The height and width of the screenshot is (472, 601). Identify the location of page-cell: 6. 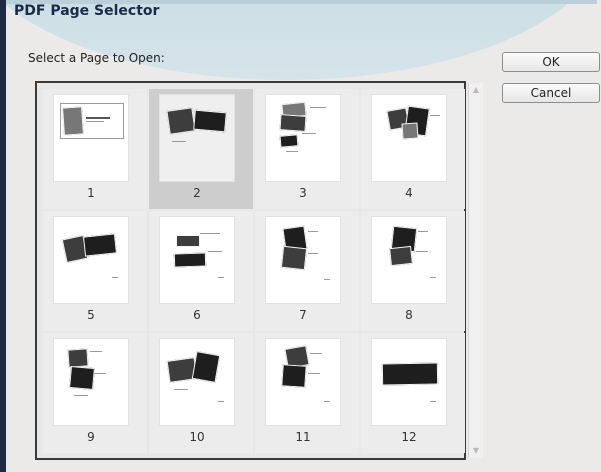
(201, 271).